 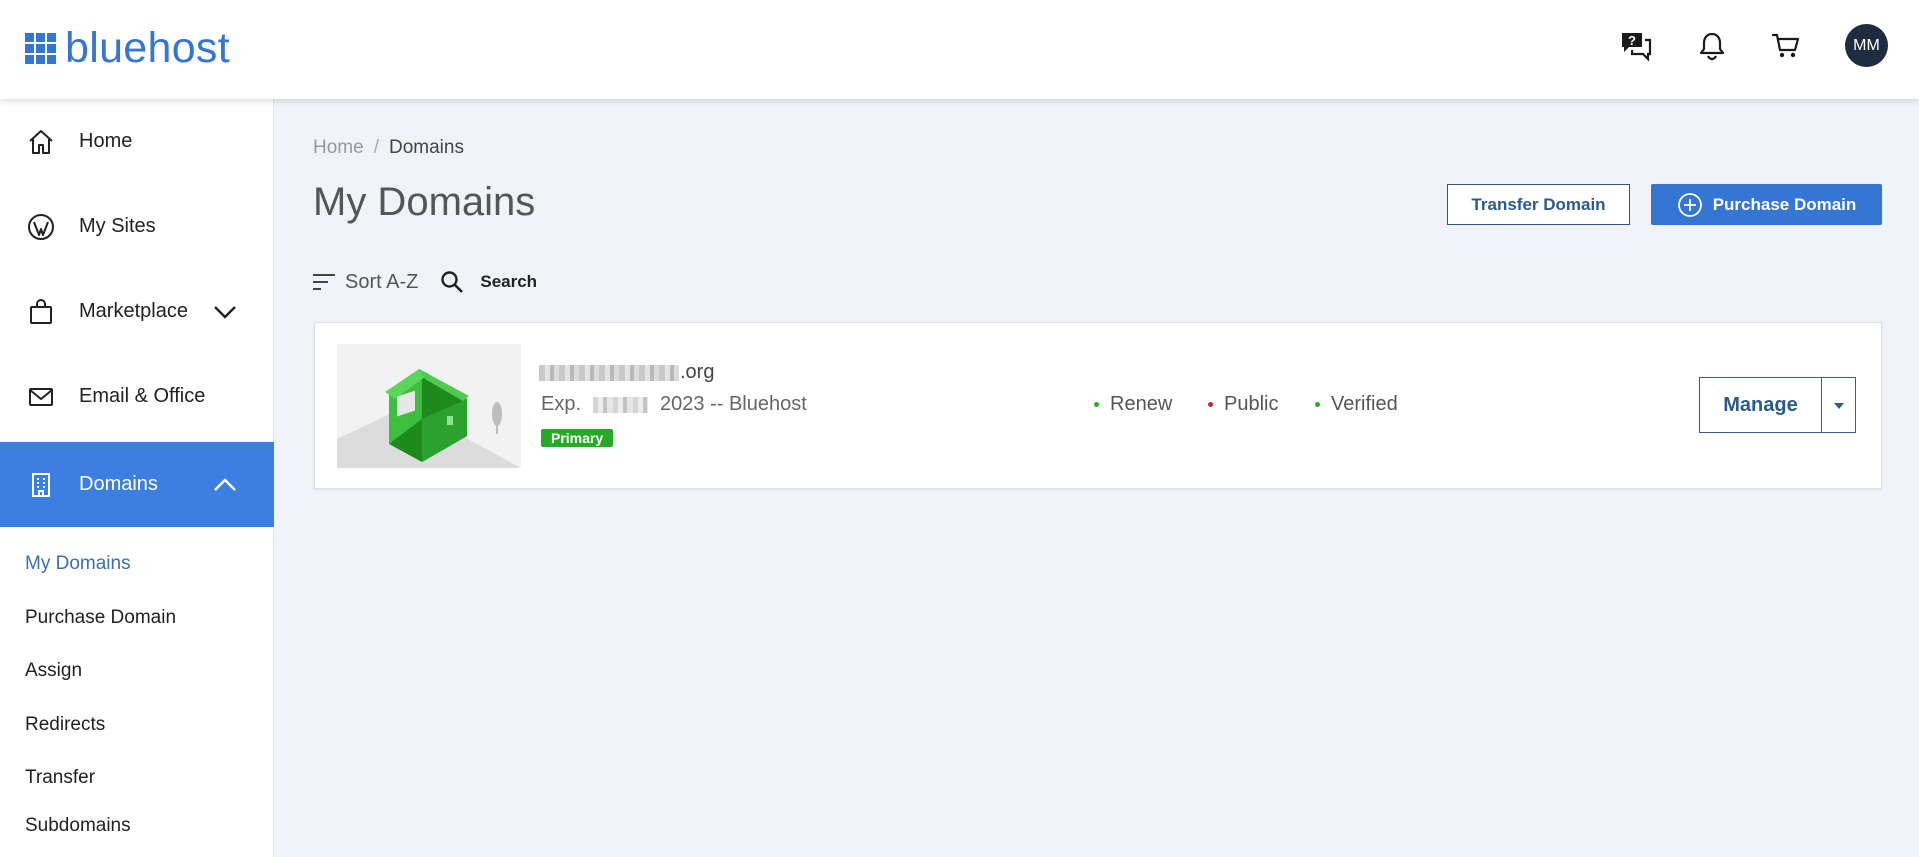 I want to click on sidebar-item-label: Email & Office, so click(x=142, y=396).